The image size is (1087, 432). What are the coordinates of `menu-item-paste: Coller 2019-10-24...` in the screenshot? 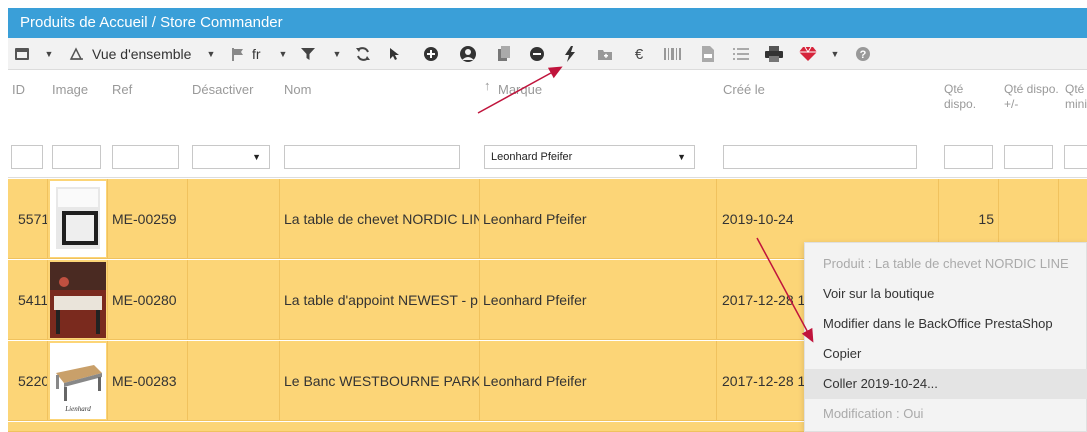 It's located at (946, 384).